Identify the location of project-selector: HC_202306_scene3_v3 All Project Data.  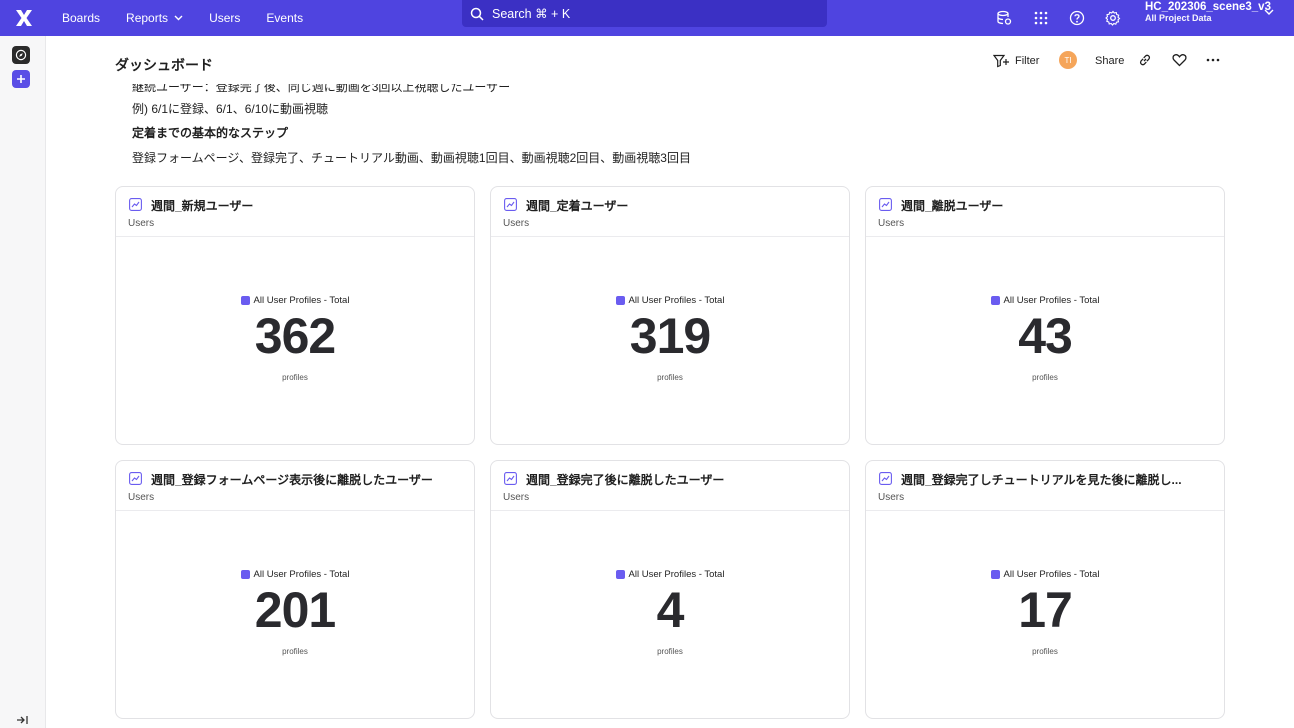
(1208, 12).